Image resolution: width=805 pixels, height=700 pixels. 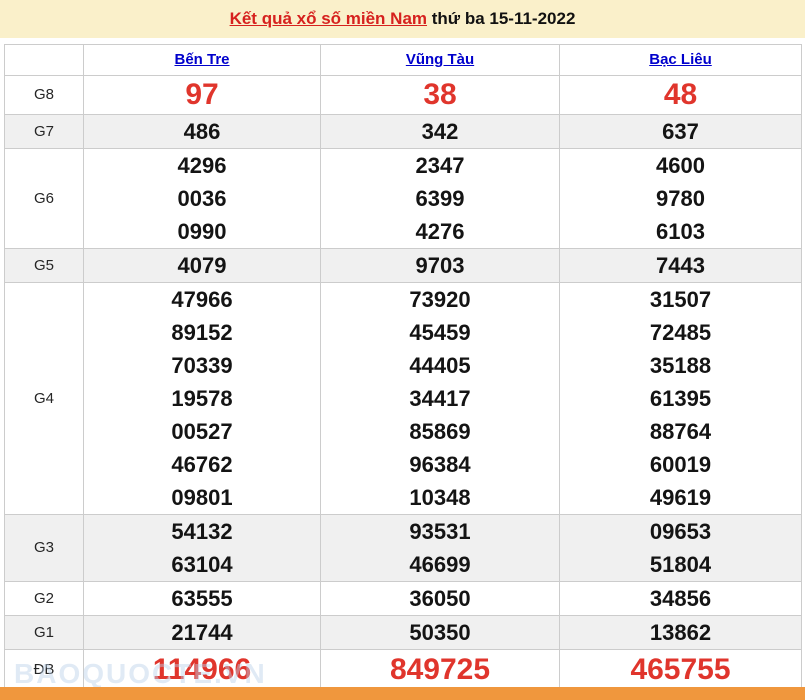 What do you see at coordinates (202, 265) in the screenshot?
I see `prize-number: 4079` at bounding box center [202, 265].